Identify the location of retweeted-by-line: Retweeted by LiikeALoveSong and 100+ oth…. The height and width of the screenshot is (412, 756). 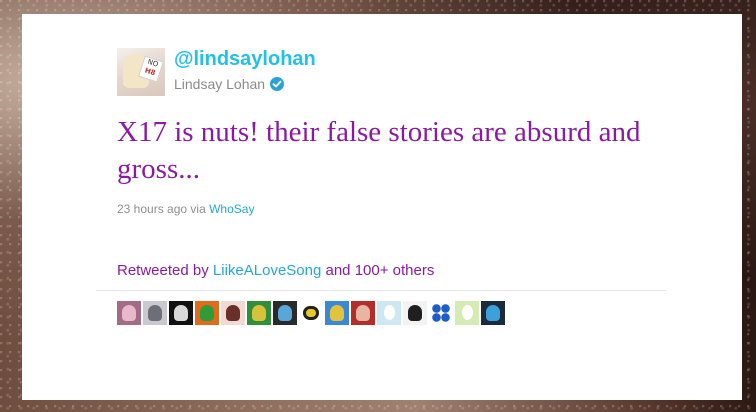
(275, 270).